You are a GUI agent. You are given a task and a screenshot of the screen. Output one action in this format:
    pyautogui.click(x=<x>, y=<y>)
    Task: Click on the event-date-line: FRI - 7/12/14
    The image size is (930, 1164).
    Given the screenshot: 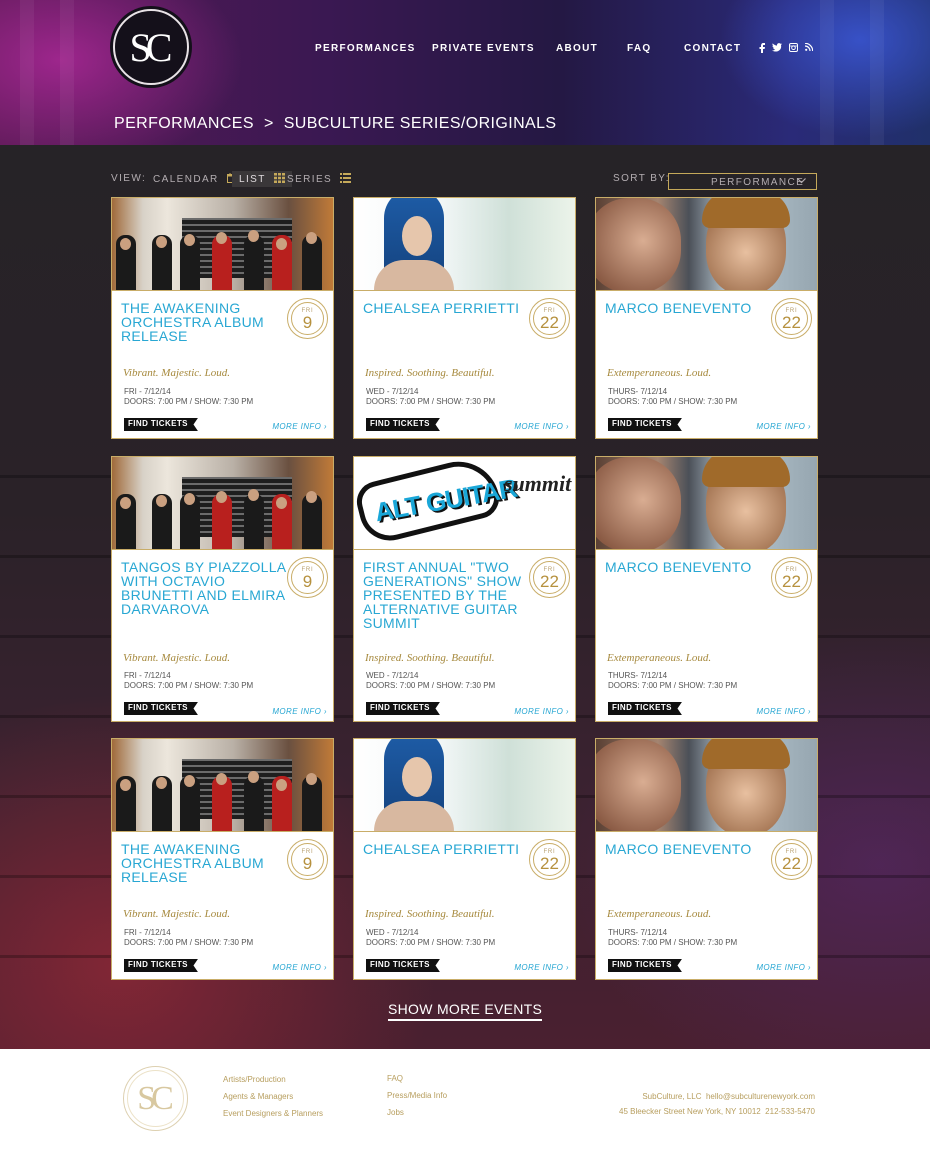 What is the action you would take?
    pyautogui.click(x=147, y=932)
    